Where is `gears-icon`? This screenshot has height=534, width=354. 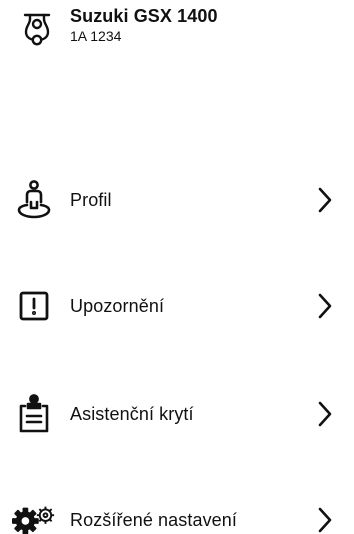 gears-icon is located at coordinates (34, 516).